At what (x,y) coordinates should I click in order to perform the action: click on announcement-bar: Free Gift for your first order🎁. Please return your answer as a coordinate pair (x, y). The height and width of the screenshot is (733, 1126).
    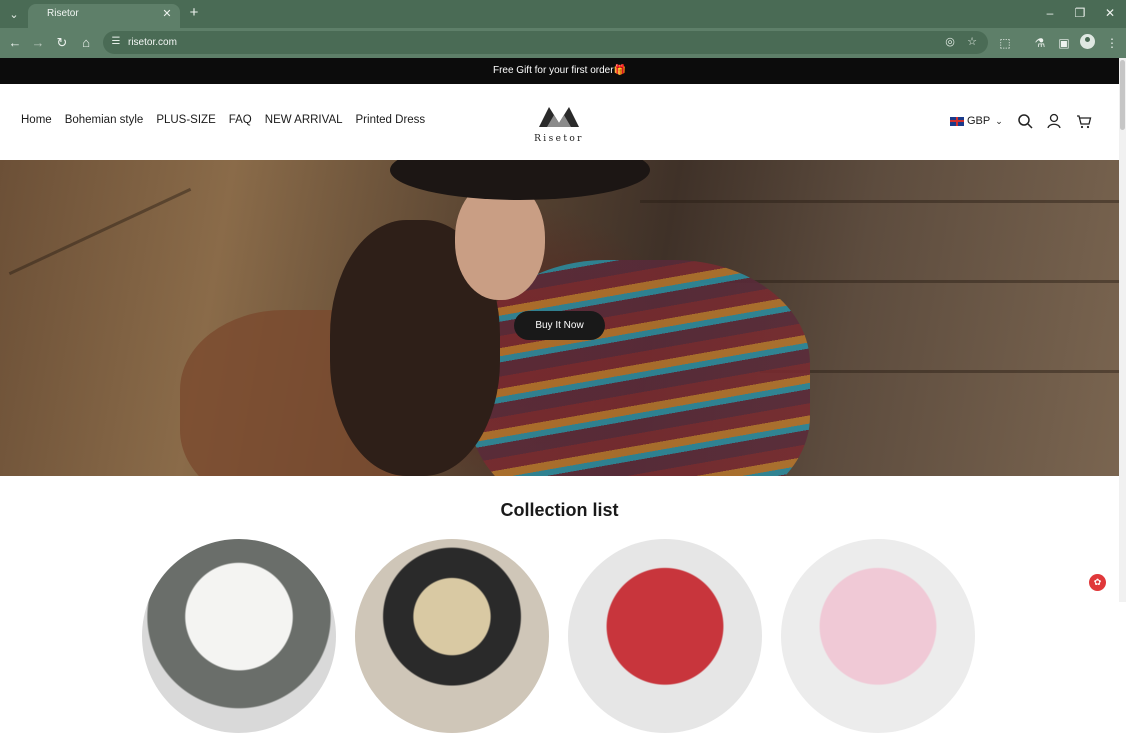
    Looking at the image, I should click on (559, 71).